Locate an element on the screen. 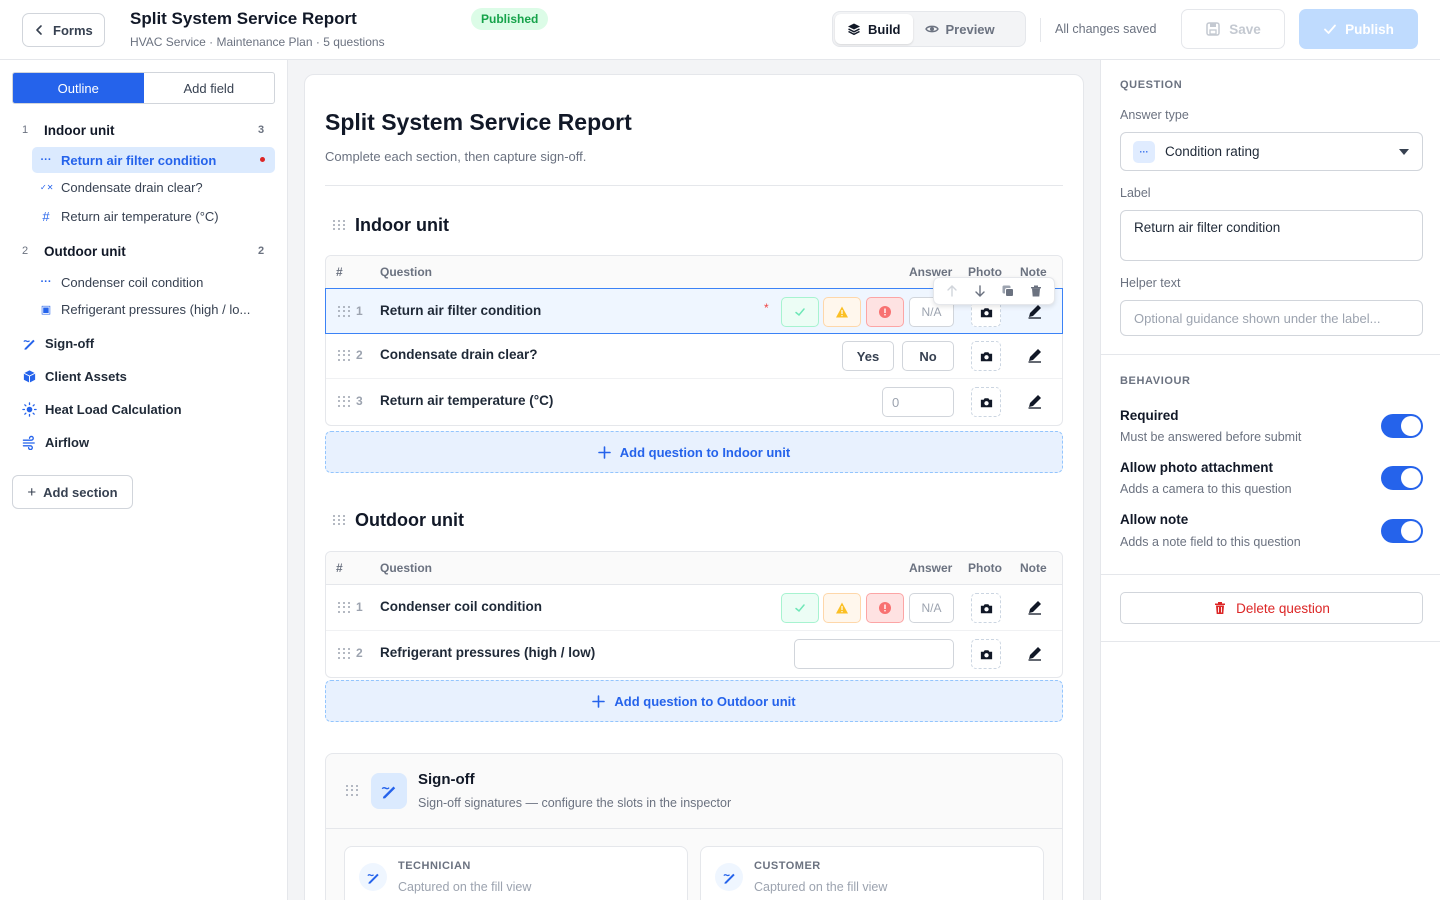  question-label: Return air filter condition is located at coordinates (139, 160).